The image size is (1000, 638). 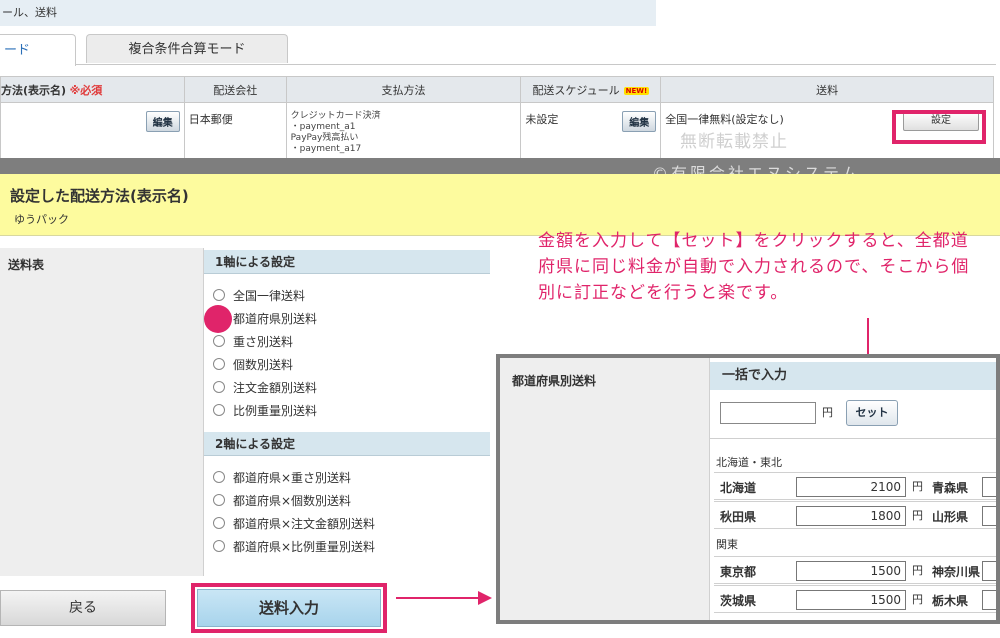 I want to click on tab-simple-mode: ード, so click(x=38, y=50).